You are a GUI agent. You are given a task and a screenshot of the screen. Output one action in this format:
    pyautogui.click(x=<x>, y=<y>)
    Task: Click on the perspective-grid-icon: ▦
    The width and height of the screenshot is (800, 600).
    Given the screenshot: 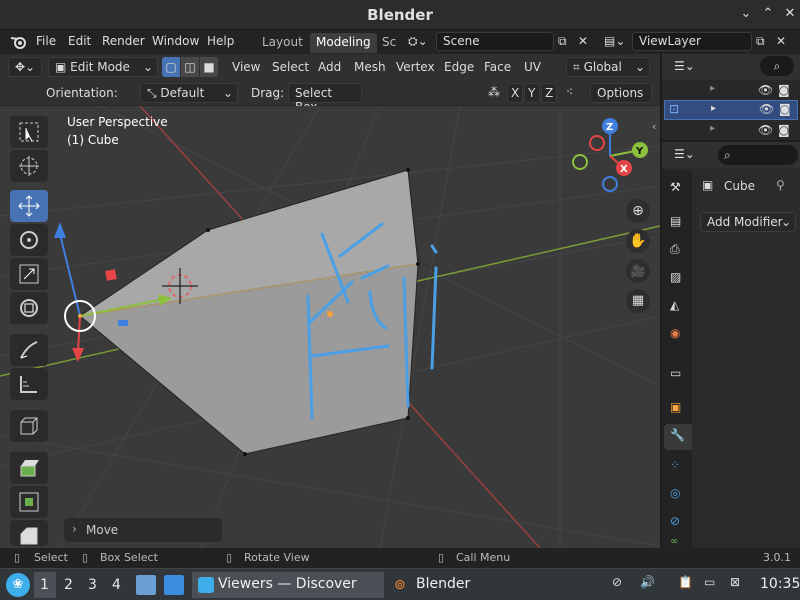 What is the action you would take?
    pyautogui.click(x=638, y=301)
    